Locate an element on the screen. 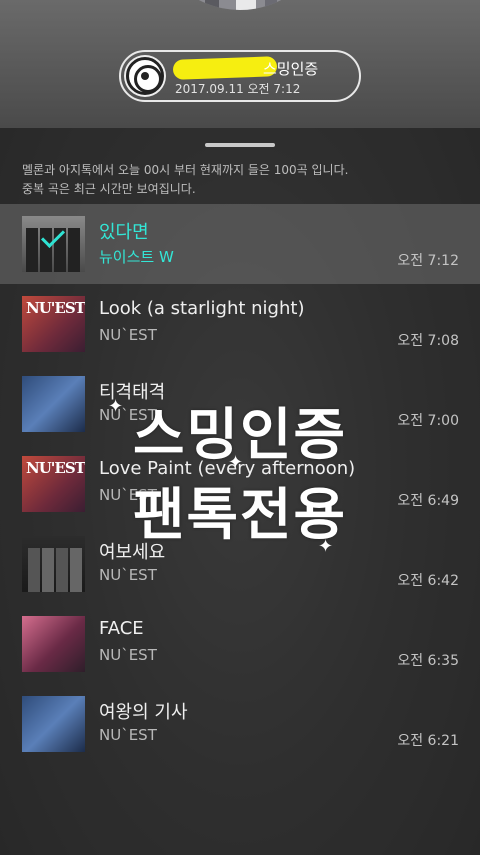  song-title: FACE is located at coordinates (121, 628).